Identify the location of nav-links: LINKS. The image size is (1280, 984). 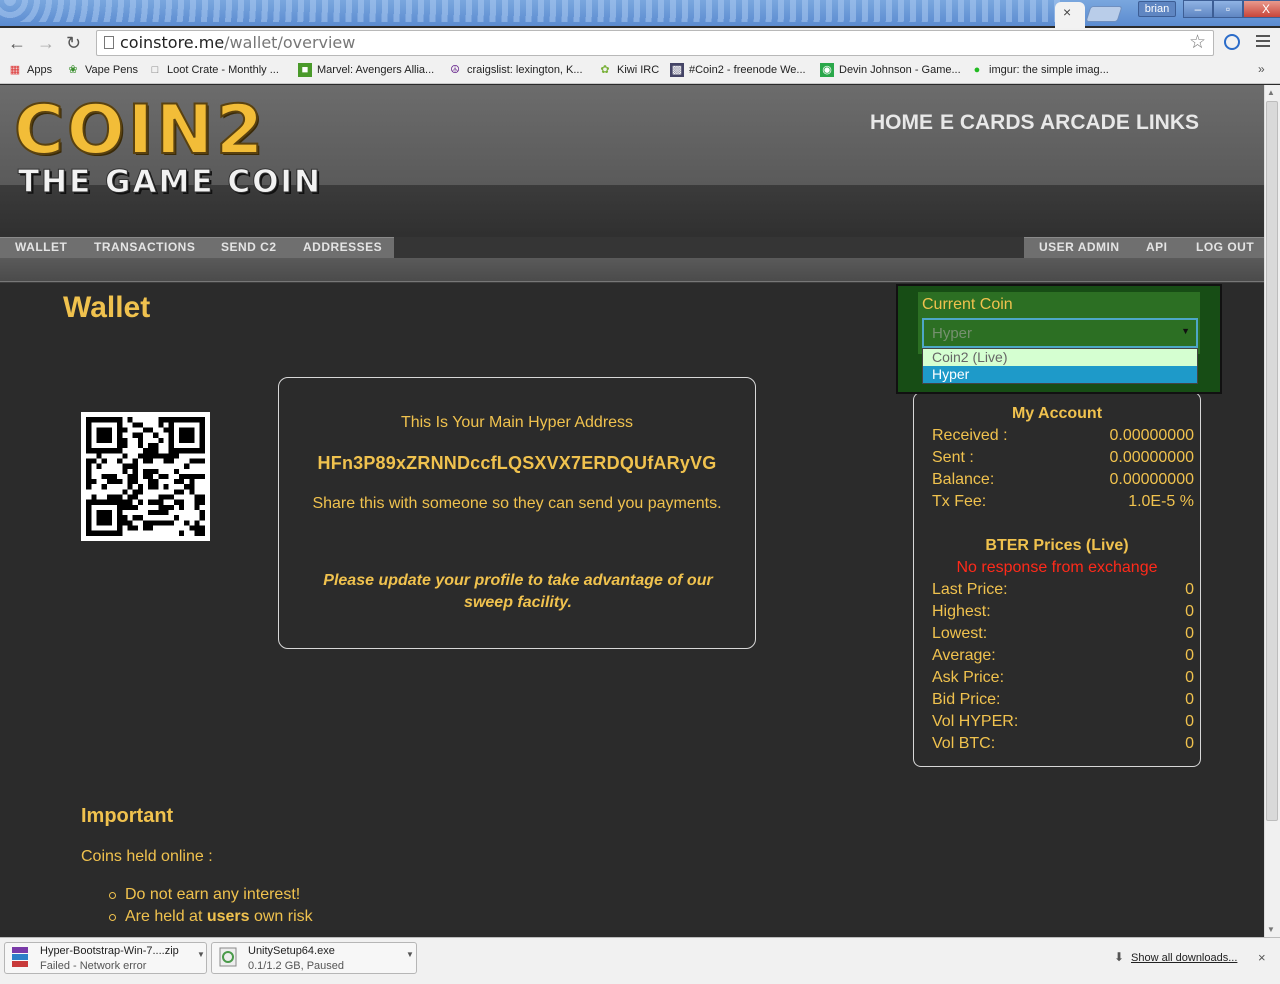
(1167, 123).